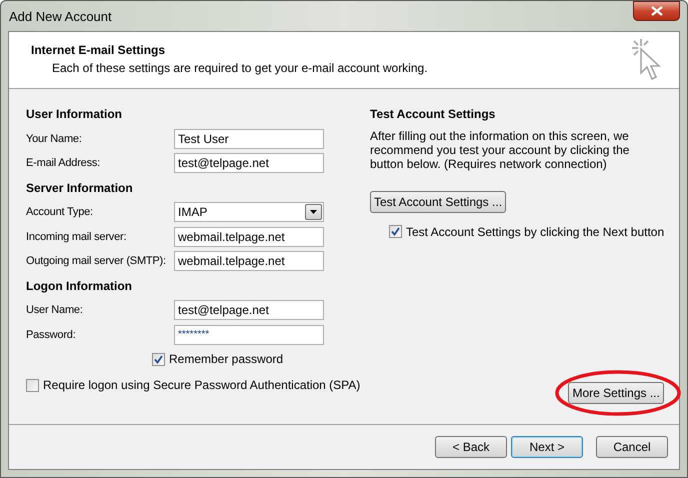 This screenshot has width=688, height=478. Describe the element at coordinates (240, 68) in the screenshot. I see `section-subtitle: Each of these settings are required to get your e-mail account working.` at that location.